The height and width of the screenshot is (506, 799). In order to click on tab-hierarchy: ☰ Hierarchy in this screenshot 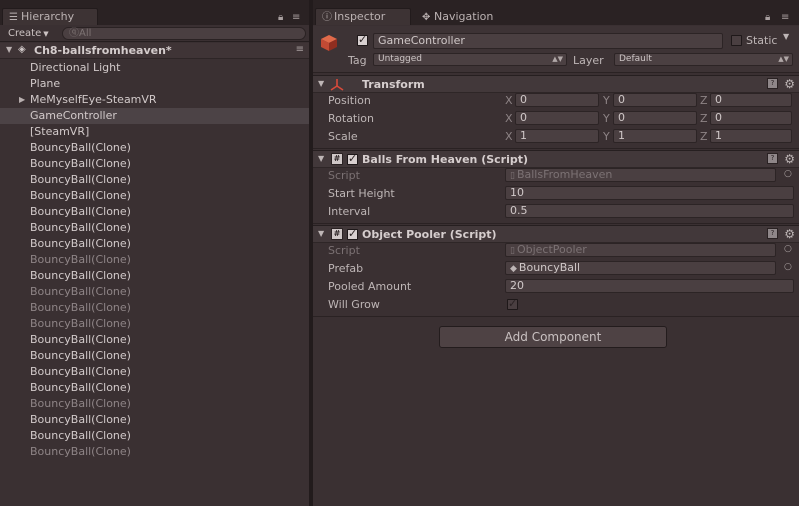, I will do `click(50, 16)`.